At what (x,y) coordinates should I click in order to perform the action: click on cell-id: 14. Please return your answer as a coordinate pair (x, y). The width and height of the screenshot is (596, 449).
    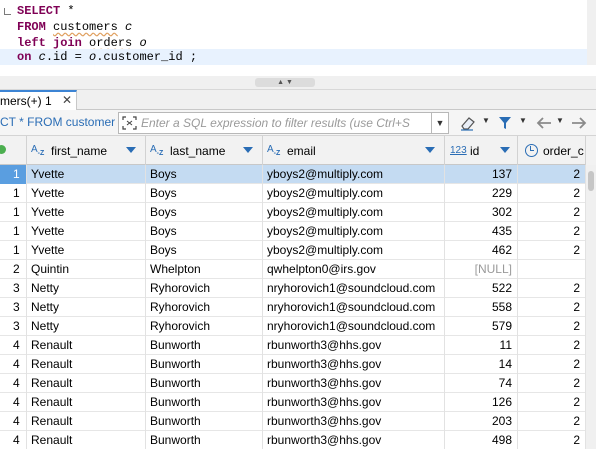
    Looking at the image, I should click on (481, 364).